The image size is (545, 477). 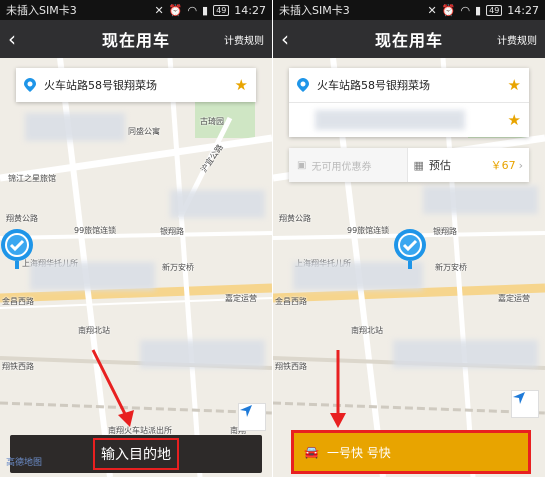 I want to click on enter-destination-button: 输入目的地, so click(x=136, y=454).